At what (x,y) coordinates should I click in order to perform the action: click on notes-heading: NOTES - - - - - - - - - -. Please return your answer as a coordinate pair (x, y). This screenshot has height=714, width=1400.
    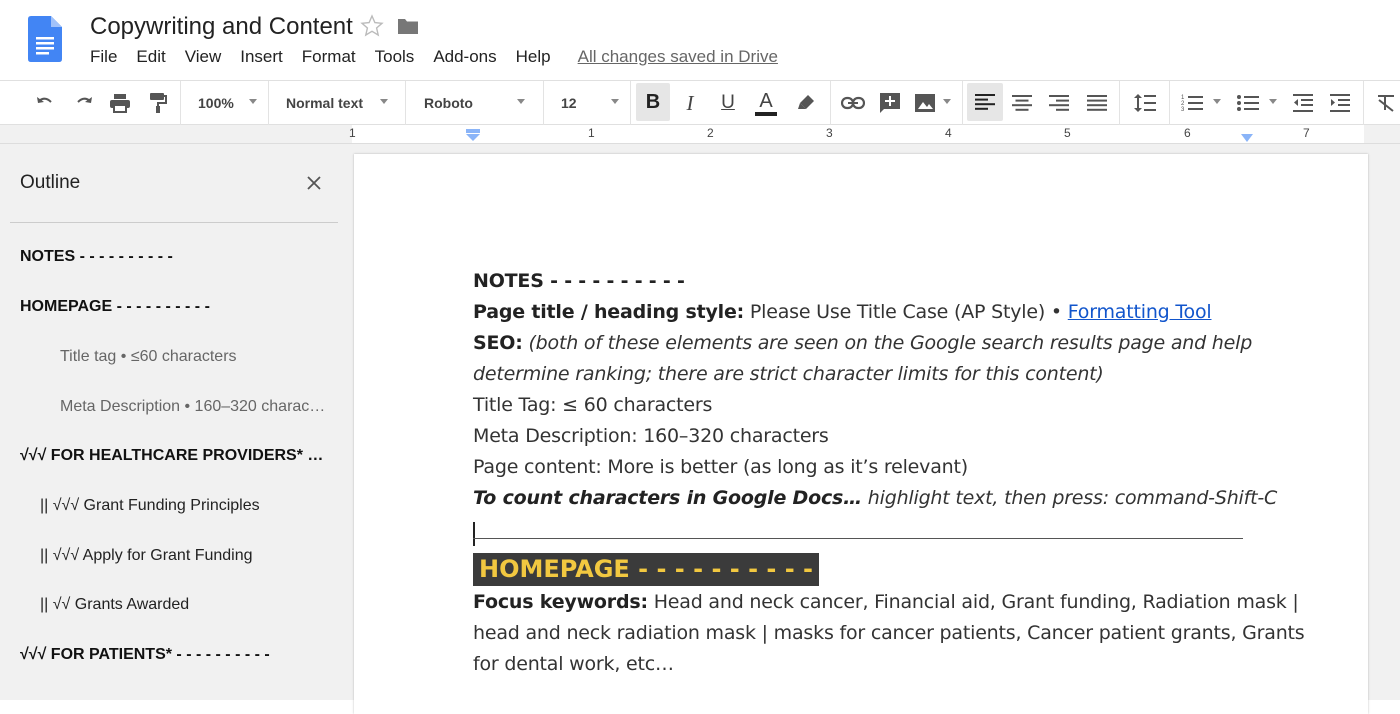
    Looking at the image, I should click on (579, 281).